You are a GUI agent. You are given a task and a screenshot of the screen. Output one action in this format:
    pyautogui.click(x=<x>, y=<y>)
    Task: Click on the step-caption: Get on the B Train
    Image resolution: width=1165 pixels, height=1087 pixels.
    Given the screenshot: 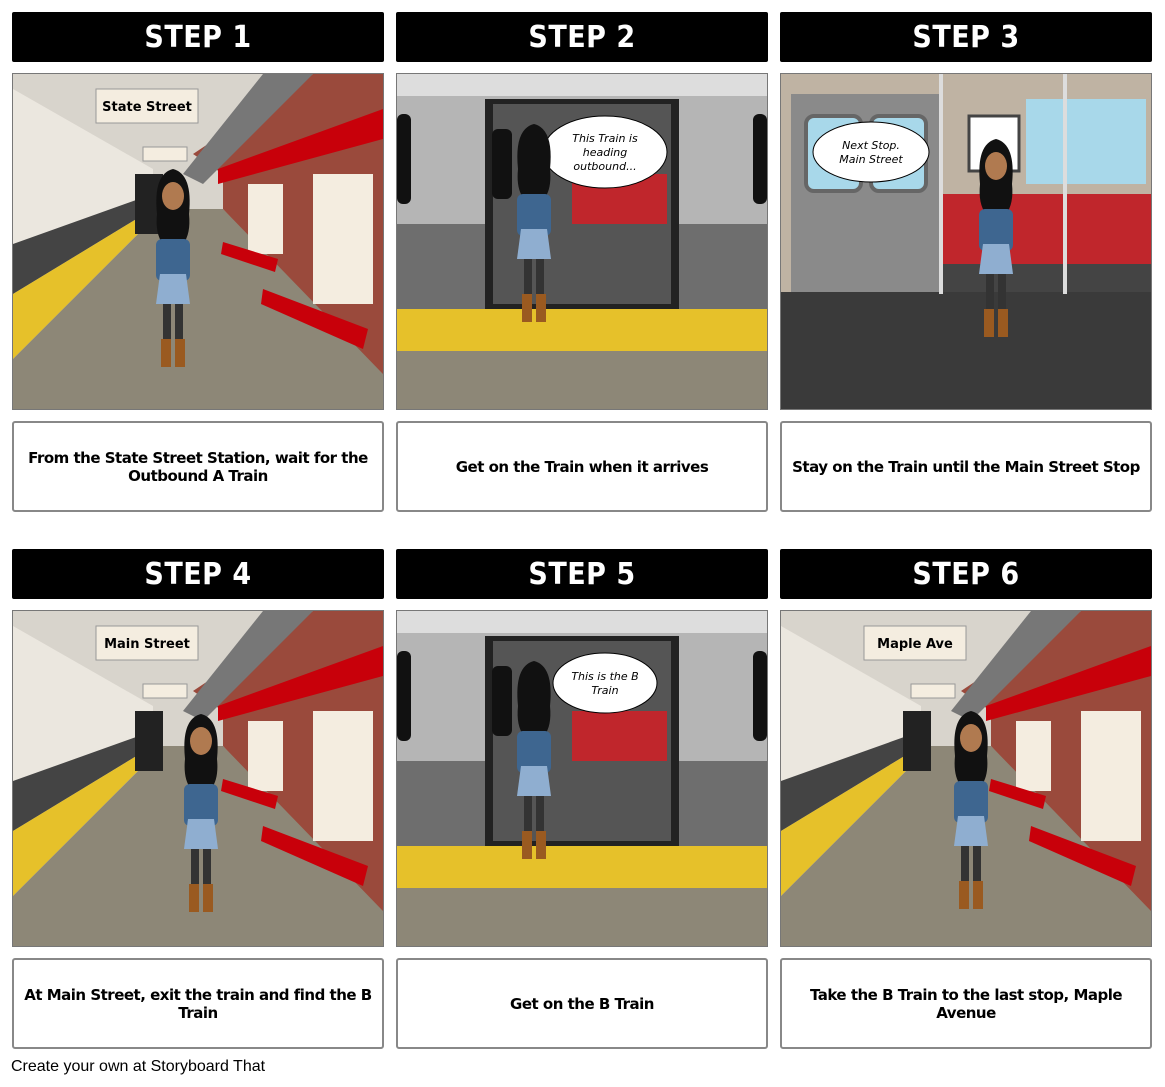 What is the action you would take?
    pyautogui.click(x=582, y=1003)
    